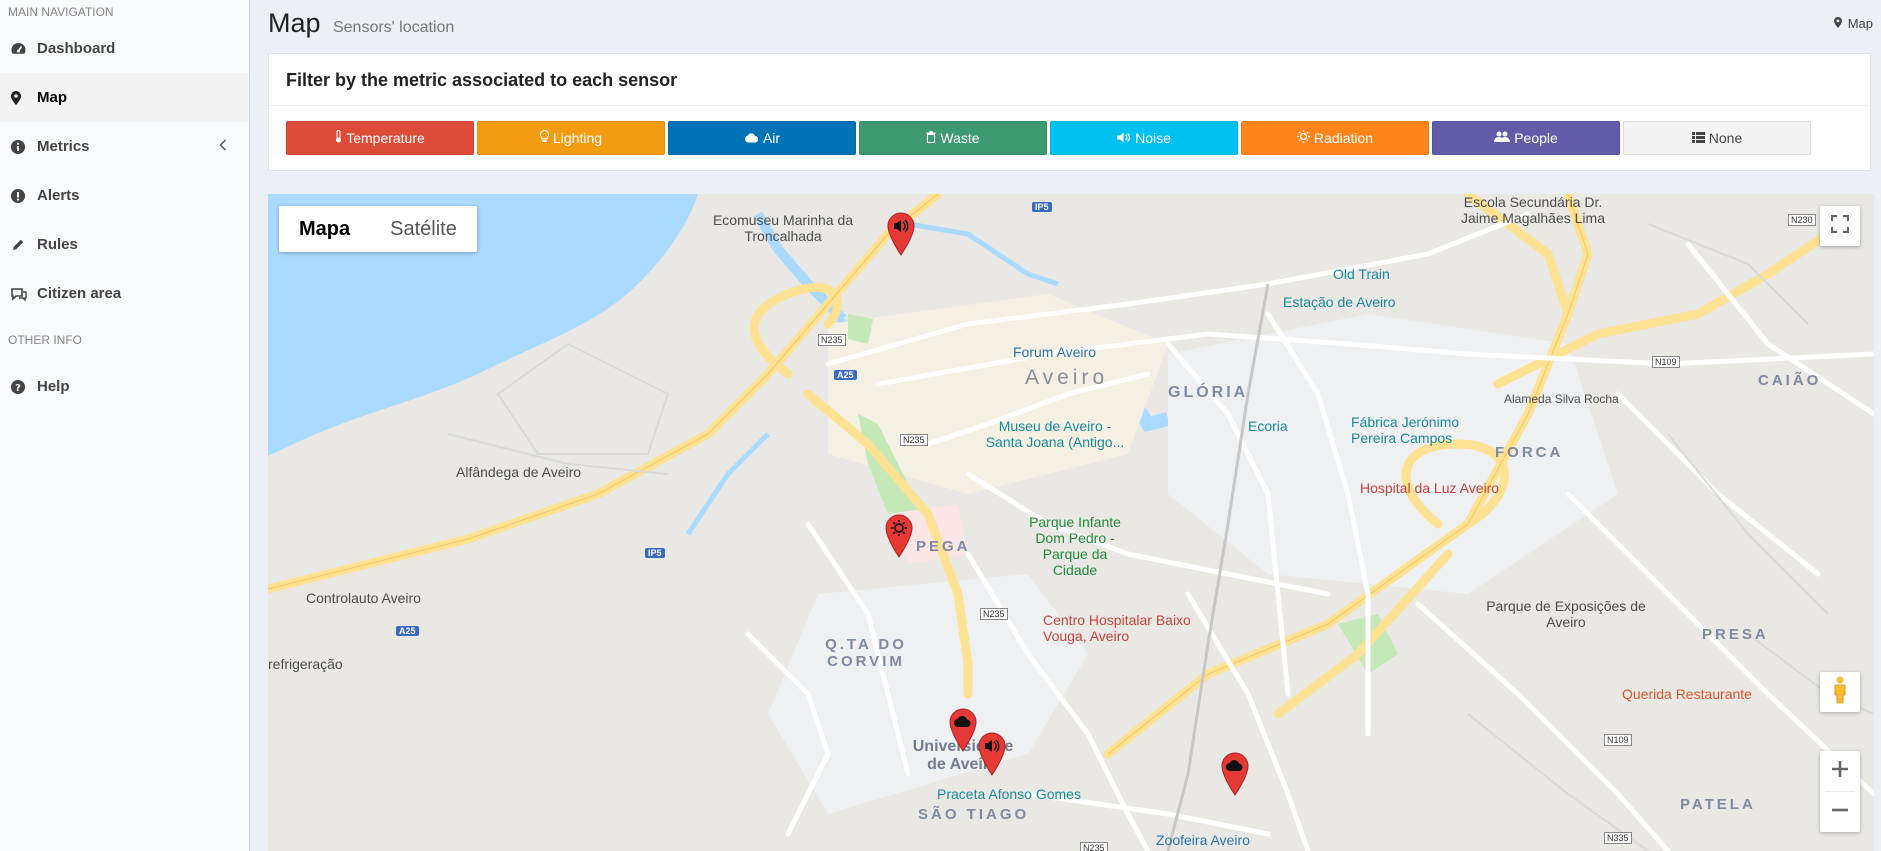  What do you see at coordinates (124, 244) in the screenshot?
I see `sidebar-item-rules: Rules` at bounding box center [124, 244].